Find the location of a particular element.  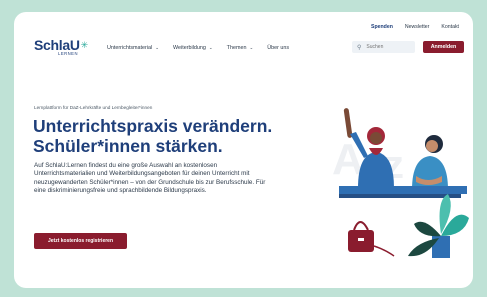

site-logo: SchlaU ✳ LERNEN is located at coordinates (61, 47).